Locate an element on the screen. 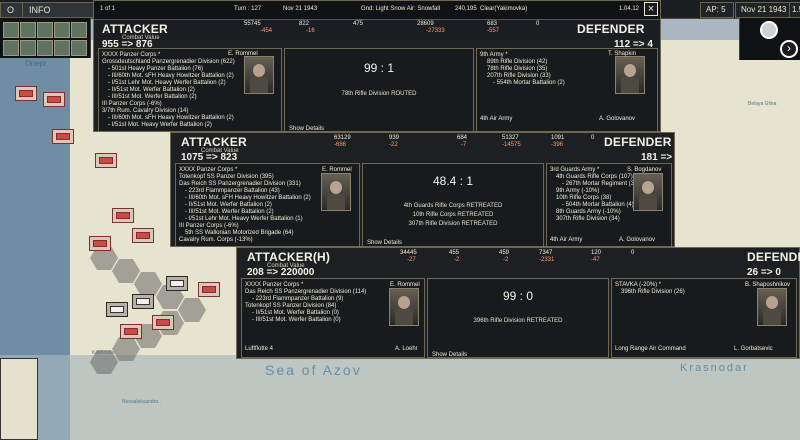  attacker-unit: - 223rd Flammpanzer Battalion (43) is located at coordinates (232, 191).